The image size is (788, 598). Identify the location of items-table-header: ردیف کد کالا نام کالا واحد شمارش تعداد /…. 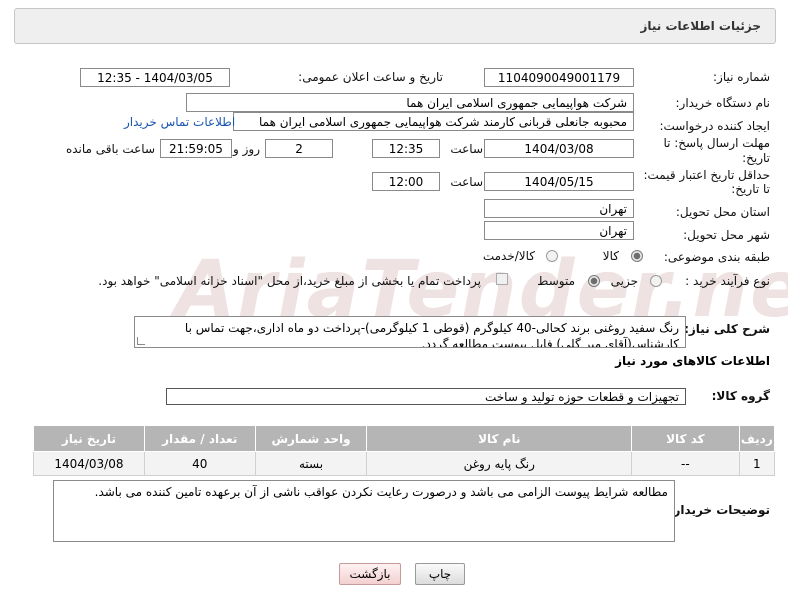
(404, 438).